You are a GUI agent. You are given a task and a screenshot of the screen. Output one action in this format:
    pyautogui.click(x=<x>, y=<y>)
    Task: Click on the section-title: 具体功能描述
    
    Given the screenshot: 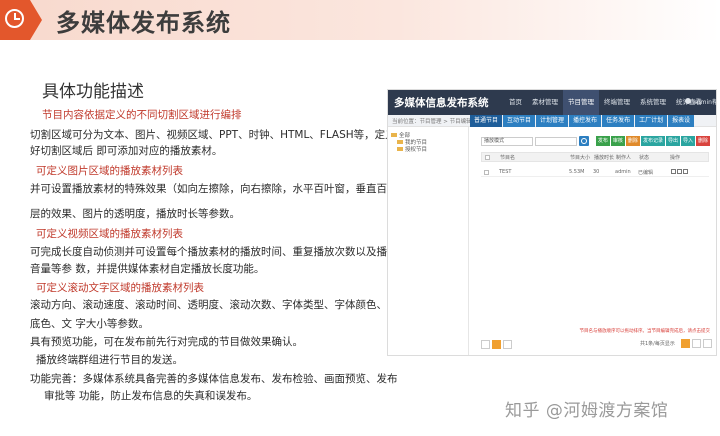 What is the action you would take?
    pyautogui.click(x=93, y=92)
    